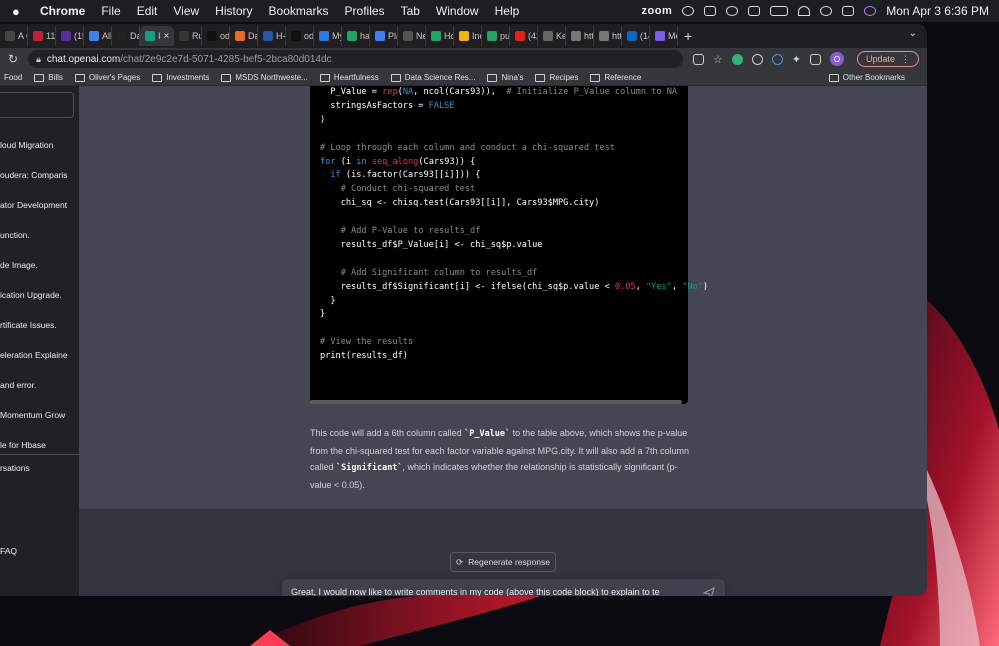  What do you see at coordinates (468, 36) in the screenshot?
I see `browser-tab: Inco` at bounding box center [468, 36].